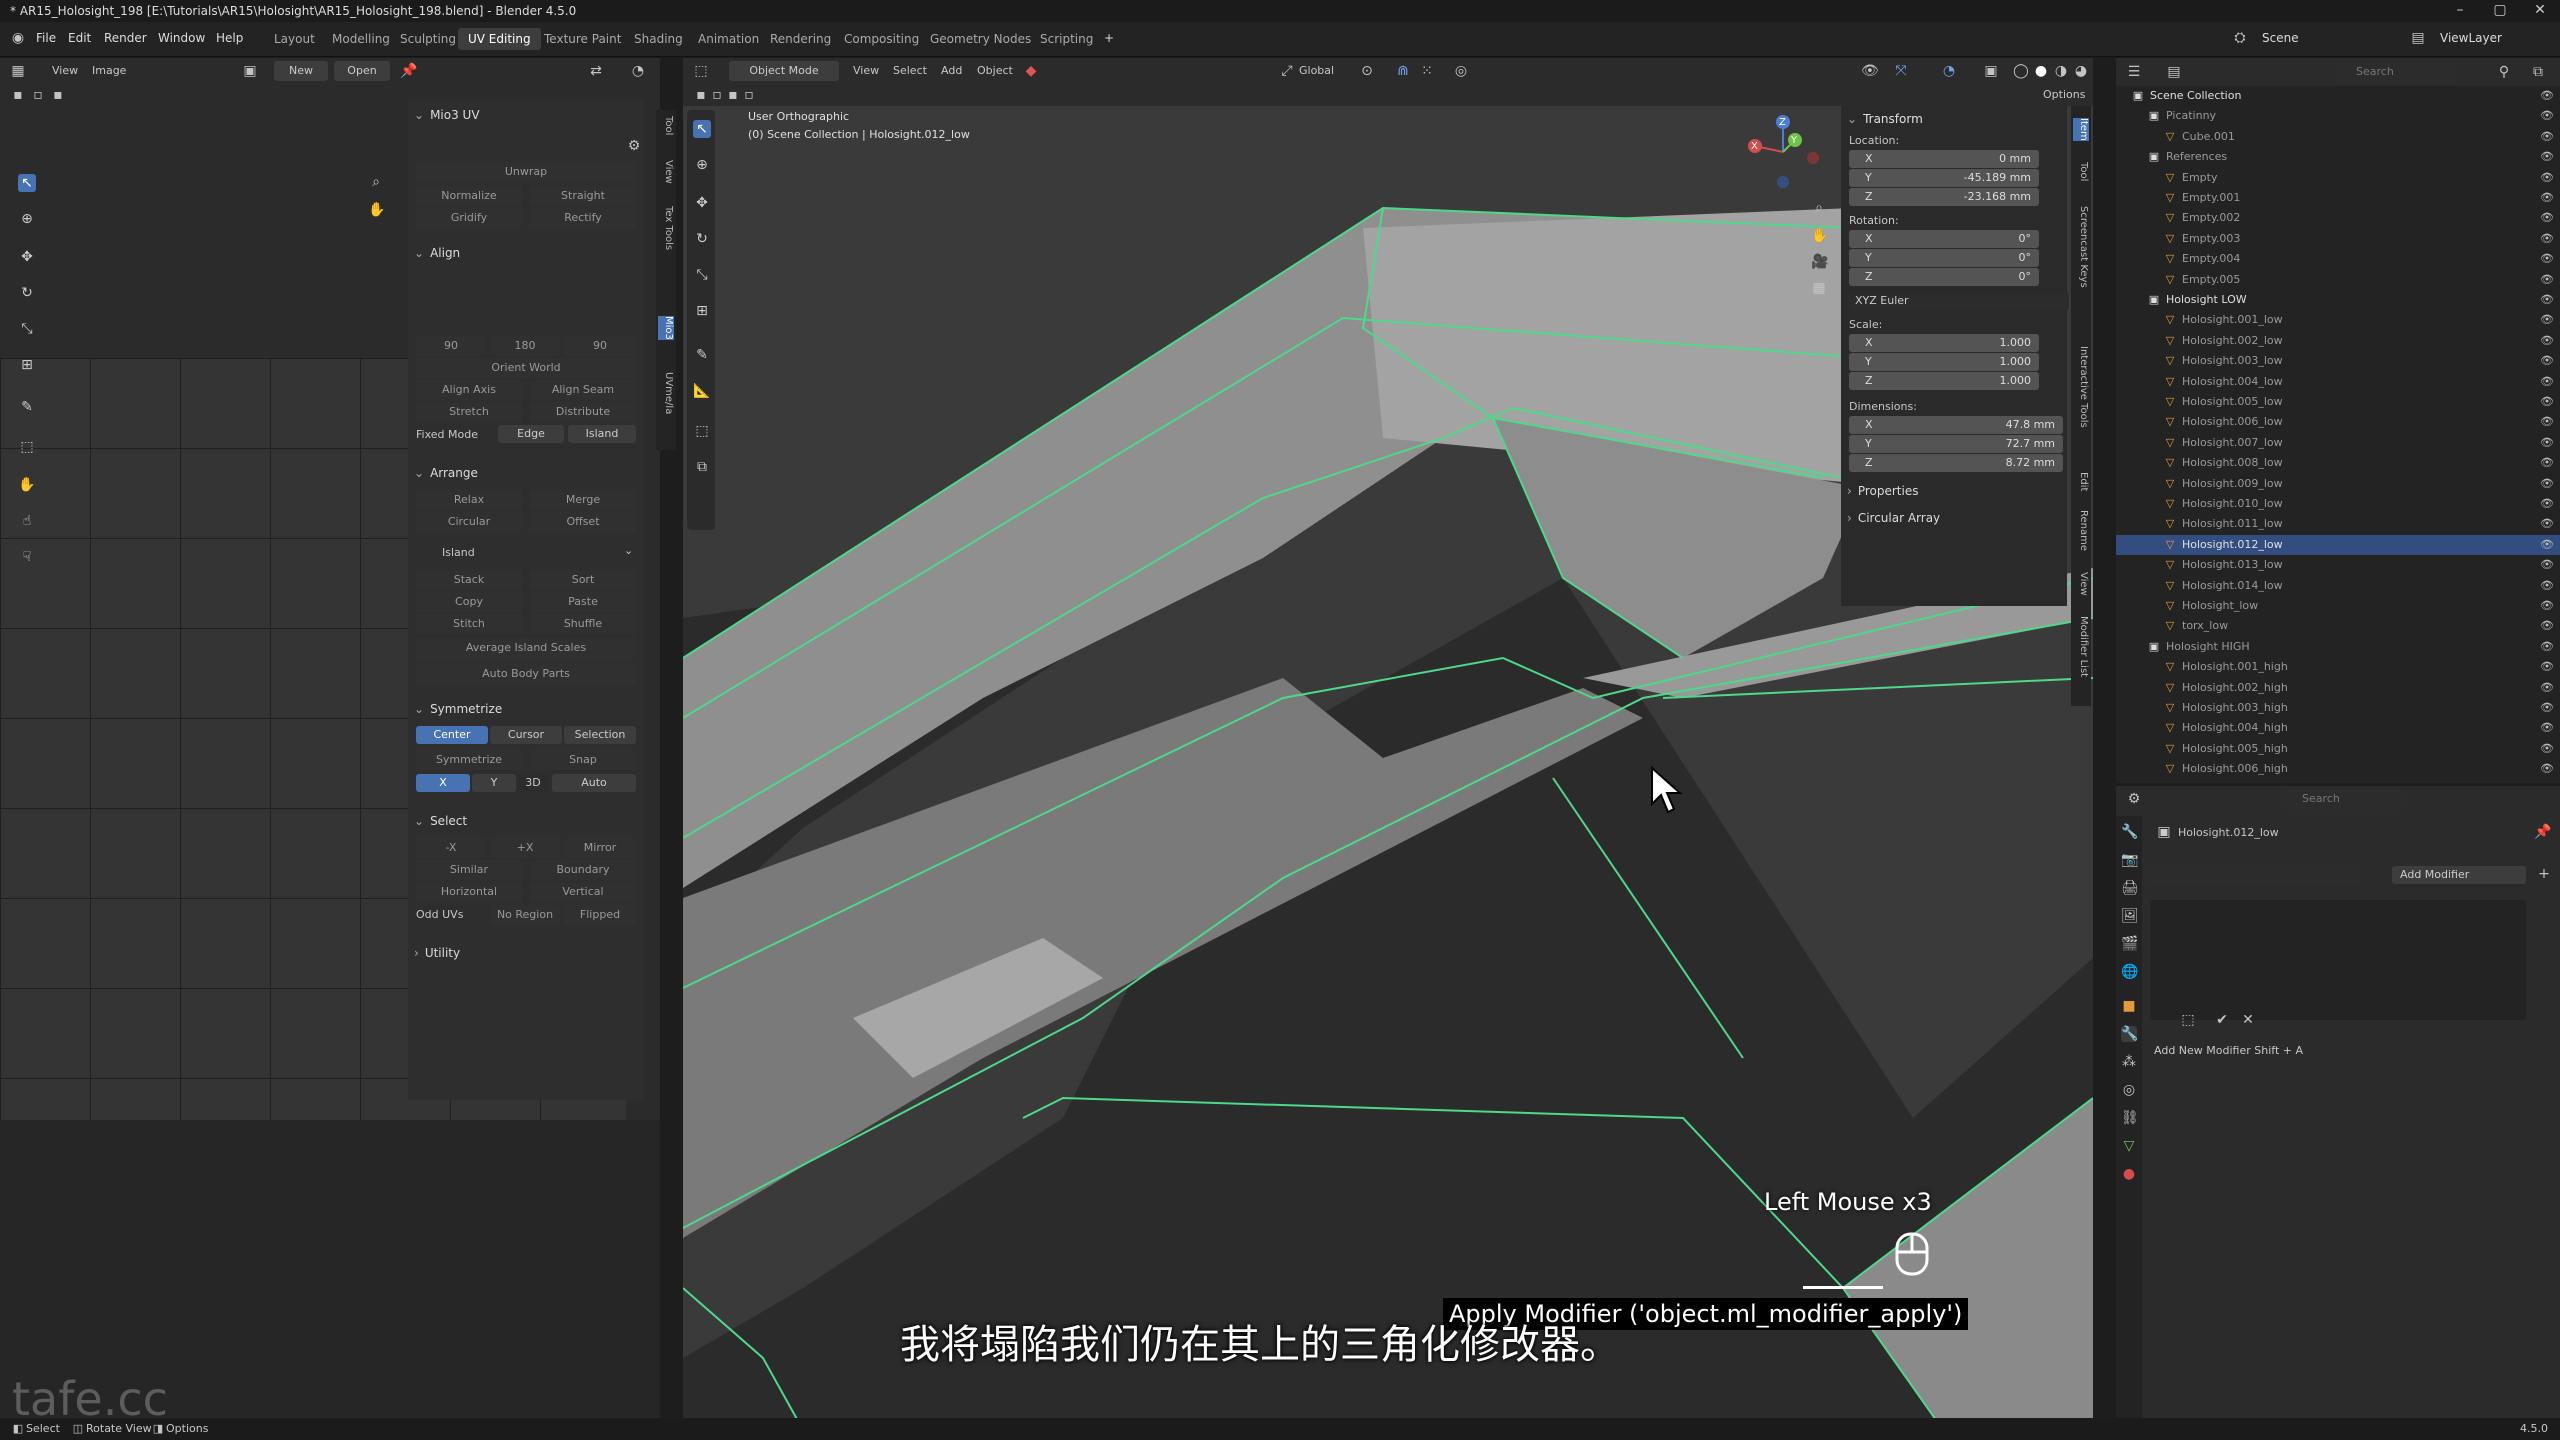 This screenshot has width=2560, height=1440. Describe the element at coordinates (2338, 116) in the screenshot. I see `outliner-row: ▣ Picatinny 👁` at that location.